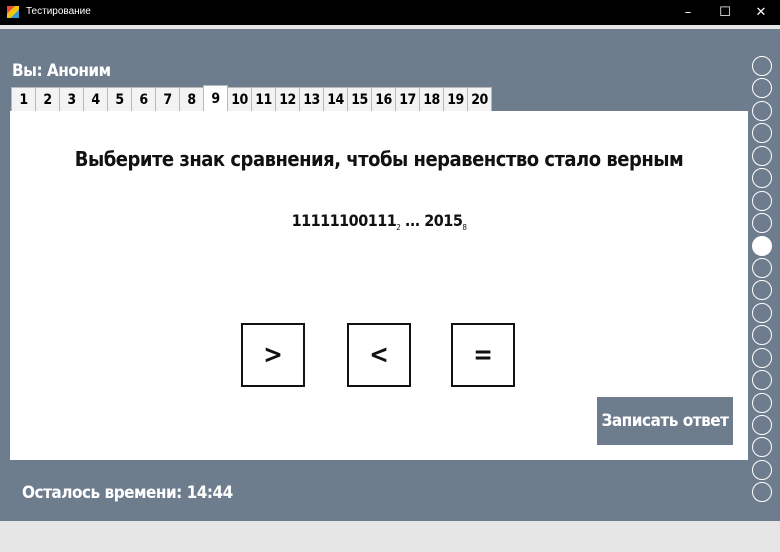  What do you see at coordinates (71, 99) in the screenshot?
I see `tab-question-3: 3` at bounding box center [71, 99].